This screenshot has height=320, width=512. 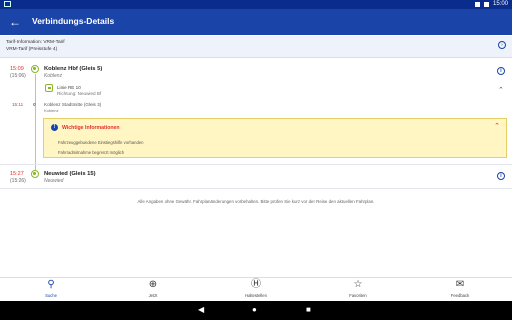 What do you see at coordinates (35, 124) in the screenshot?
I see `route-line` at bounding box center [35, 124].